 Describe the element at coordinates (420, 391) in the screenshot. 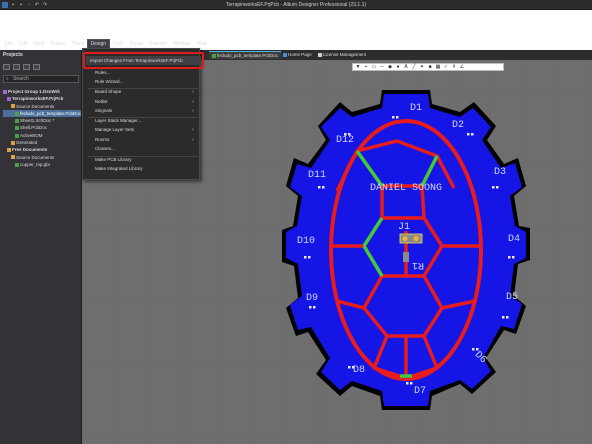

I see `designator-d7: D7` at that location.